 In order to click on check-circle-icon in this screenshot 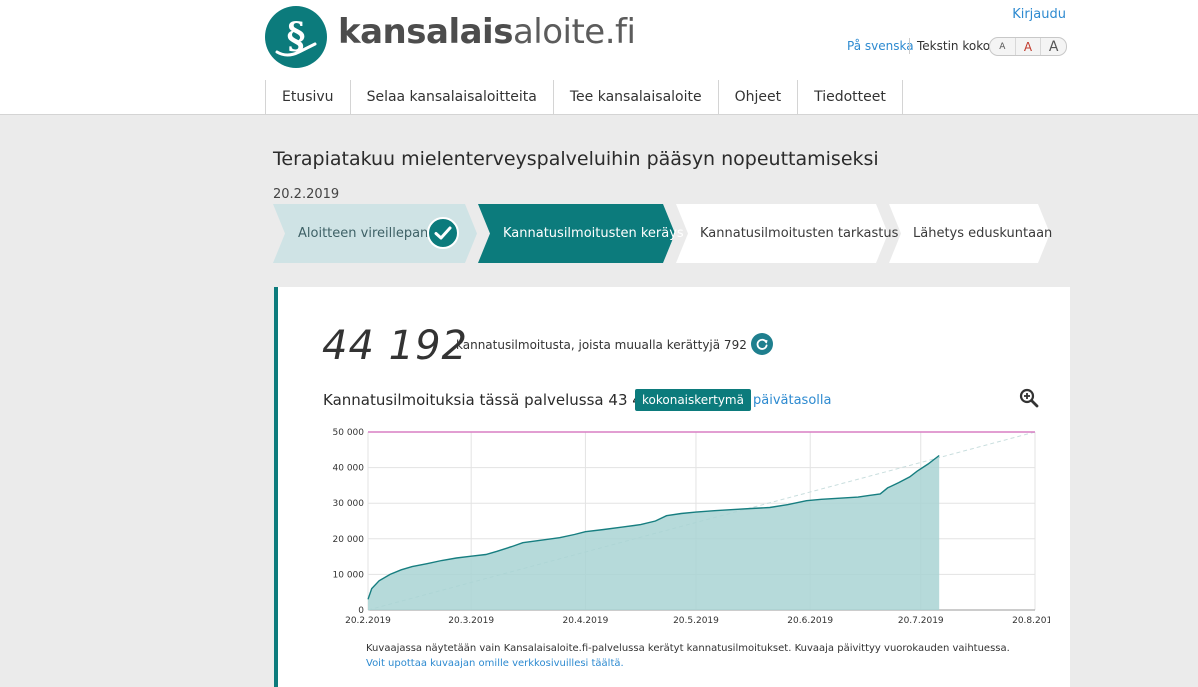, I will do `click(443, 233)`.